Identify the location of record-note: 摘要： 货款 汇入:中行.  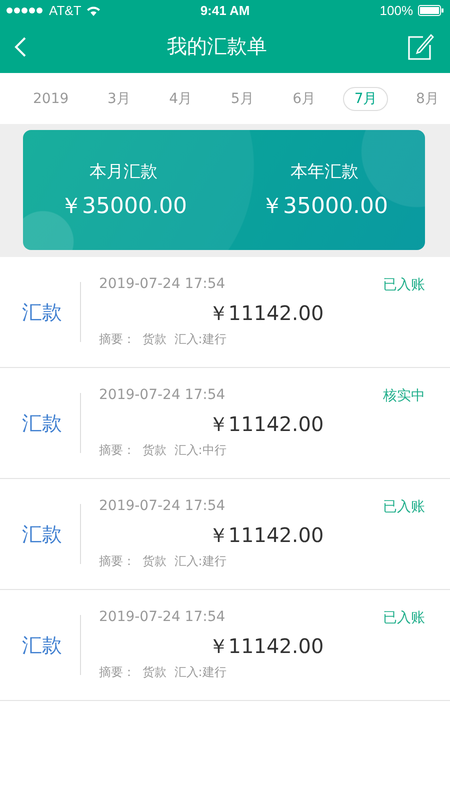
(163, 450).